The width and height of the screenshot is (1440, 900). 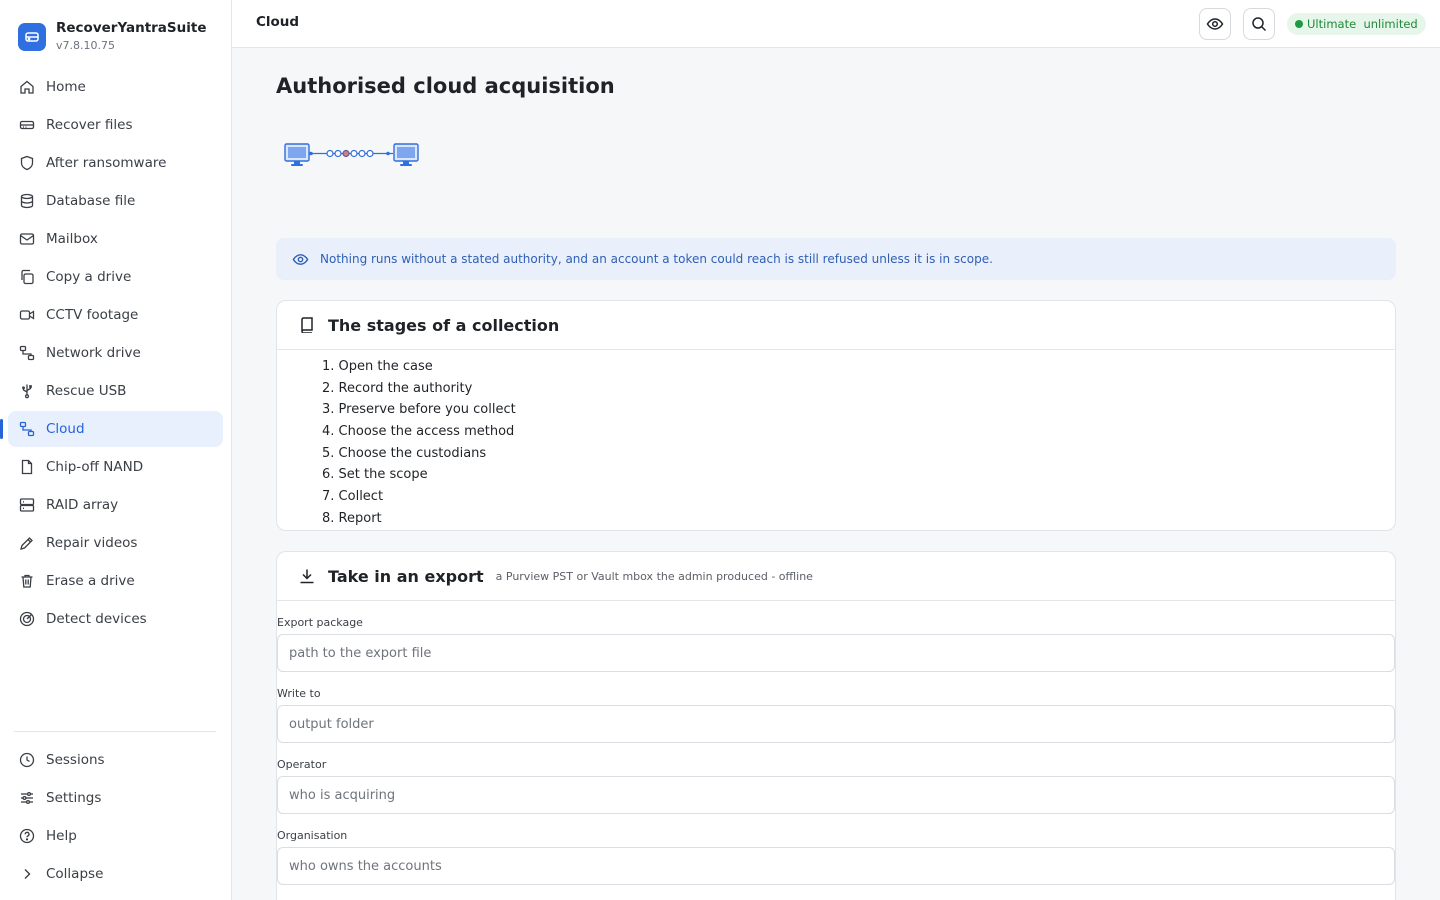 I want to click on brand: RecoverYantraSuite v7.8.10.75, so click(x=112, y=39).